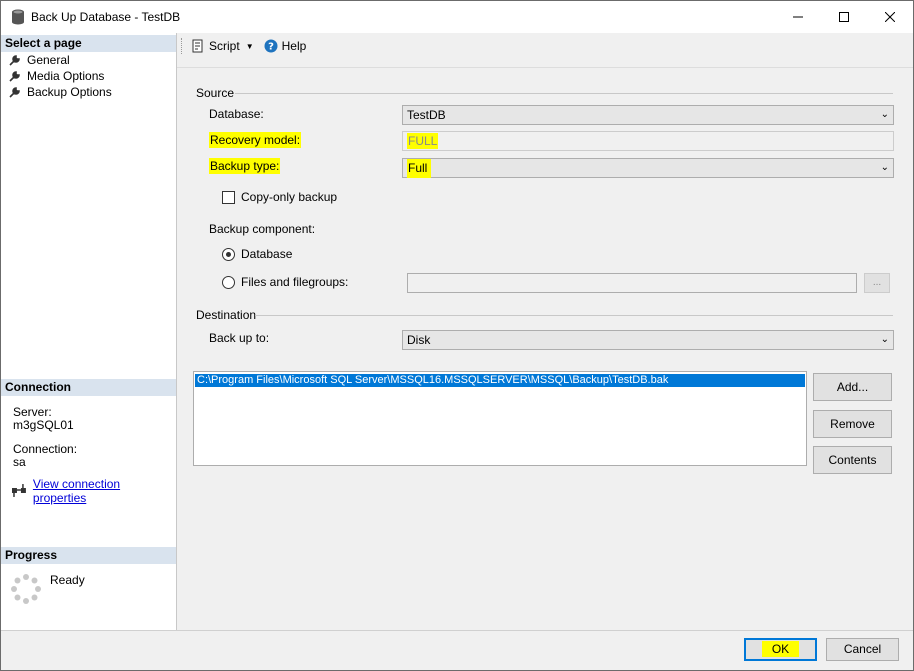 This screenshot has height=671, width=914. What do you see at coordinates (43, 425) in the screenshot?
I see `server-value: m3gSQL01` at bounding box center [43, 425].